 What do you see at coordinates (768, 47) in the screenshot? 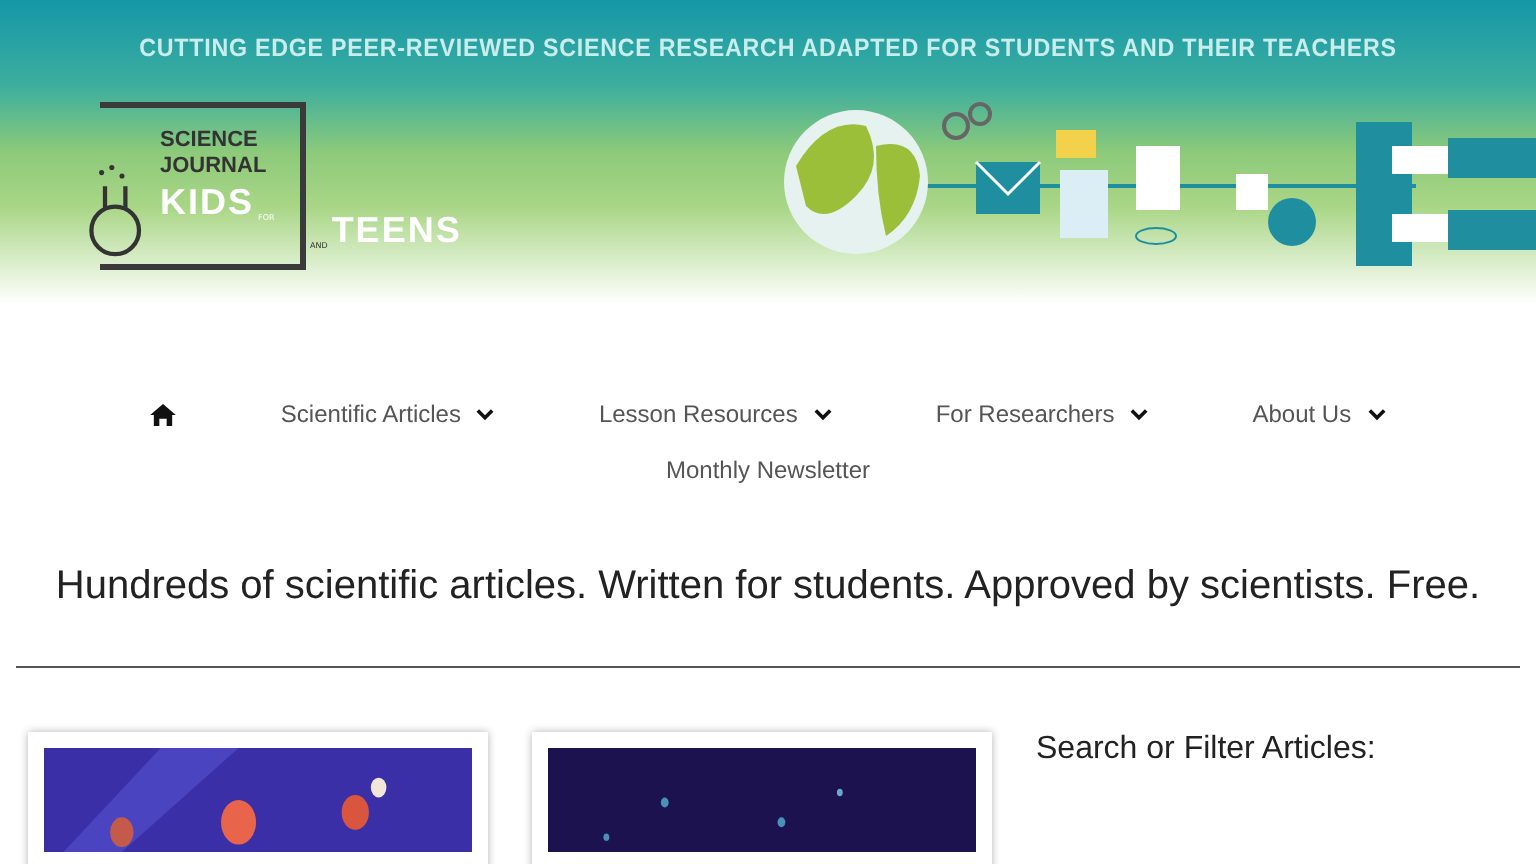
I see `tagline: CUTTING EDGE PEER-REVIEWED SCIENCE RESEARCH ADAPTED FOR STUDENTS AND THEIR TEACHERS` at bounding box center [768, 47].